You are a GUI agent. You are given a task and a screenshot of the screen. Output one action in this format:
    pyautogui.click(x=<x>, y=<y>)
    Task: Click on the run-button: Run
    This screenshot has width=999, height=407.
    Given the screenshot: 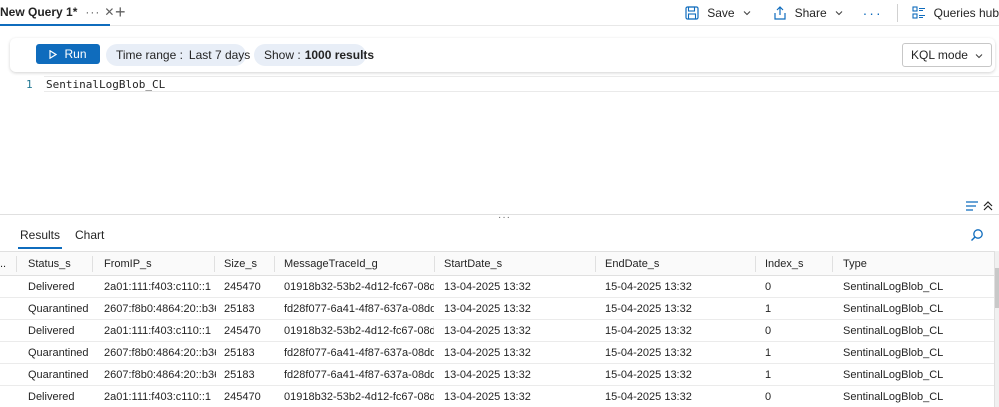 What is the action you would take?
    pyautogui.click(x=68, y=54)
    